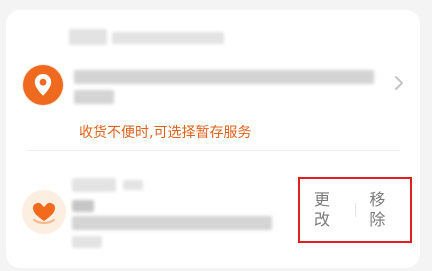 The height and width of the screenshot is (271, 432). Describe the element at coordinates (87, 242) in the screenshot. I see `service-desc-3-blurred` at that location.